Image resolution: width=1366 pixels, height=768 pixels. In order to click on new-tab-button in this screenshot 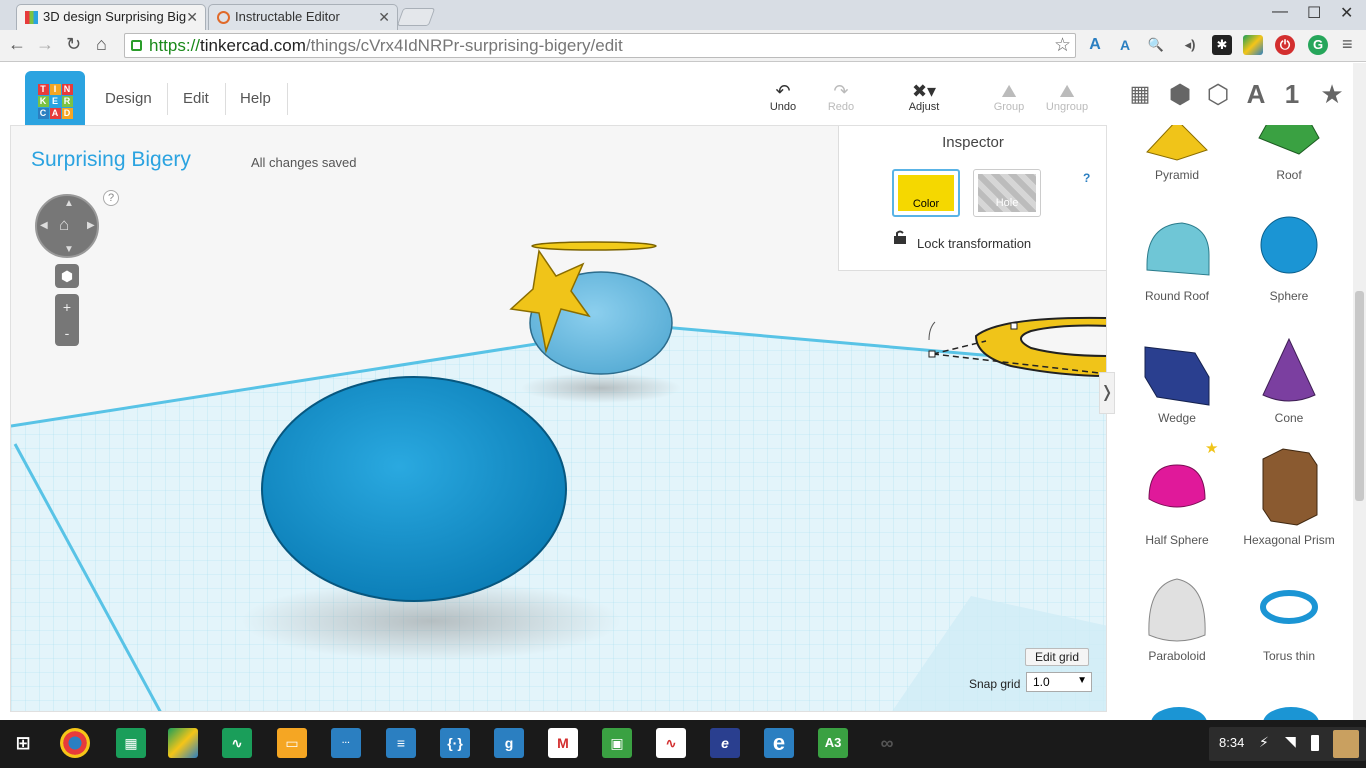, I will do `click(416, 17)`.